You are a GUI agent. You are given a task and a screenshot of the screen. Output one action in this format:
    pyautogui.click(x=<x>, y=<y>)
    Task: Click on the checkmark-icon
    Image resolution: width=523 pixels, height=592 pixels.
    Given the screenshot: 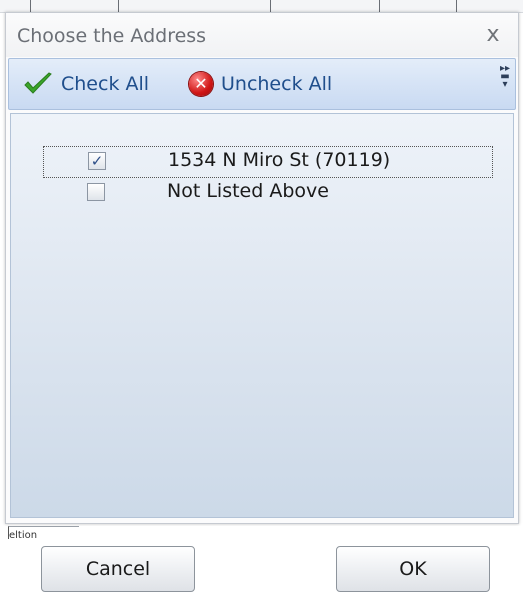 What is the action you would take?
    pyautogui.click(x=38, y=83)
    